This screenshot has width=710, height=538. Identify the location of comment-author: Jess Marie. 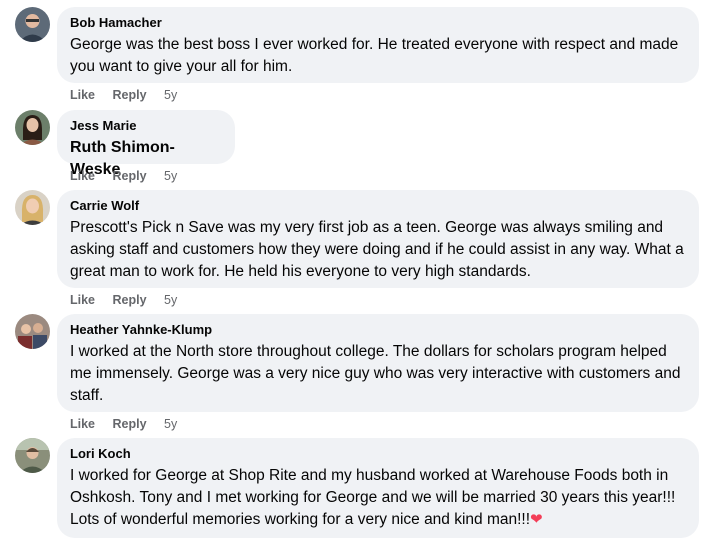
(146, 126).